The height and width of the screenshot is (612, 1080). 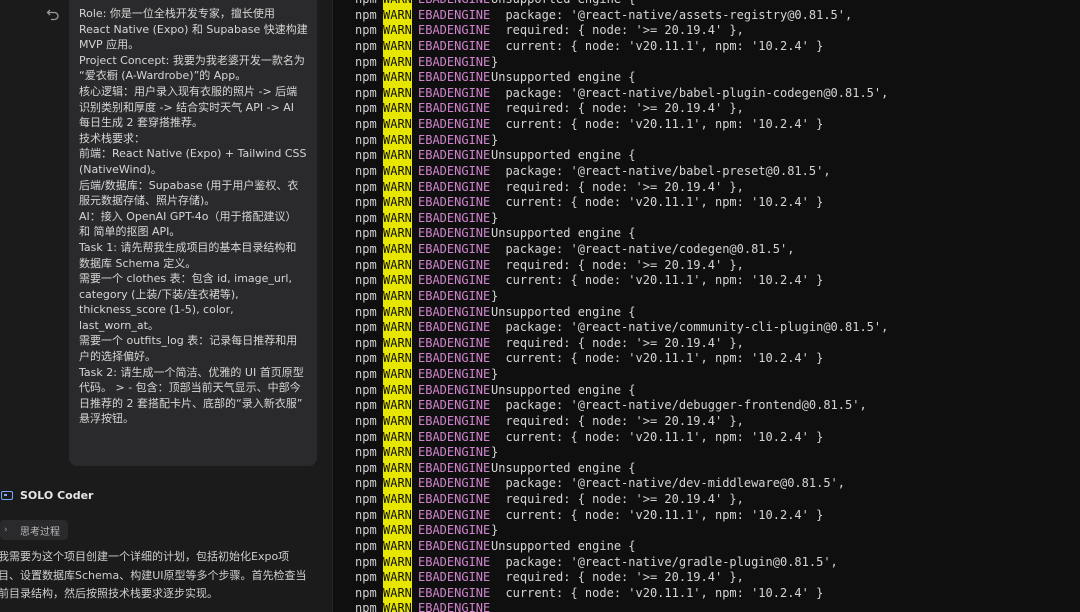 I want to click on terminal-line: npm WARN EBADENGINE, so click(x=621, y=606).